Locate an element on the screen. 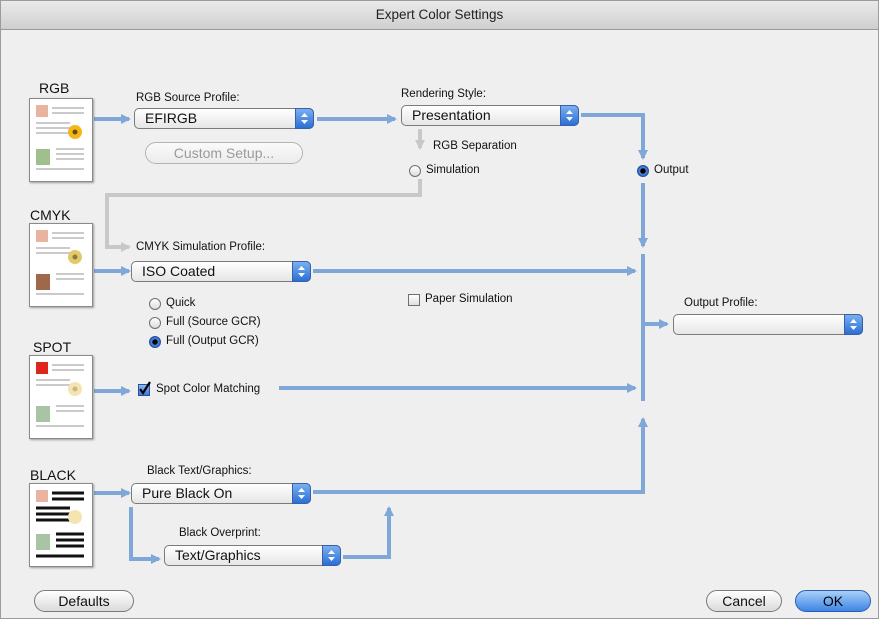 The height and width of the screenshot is (619, 879). full-output-gcr-radio-label: Full (Output GCR) is located at coordinates (212, 341).